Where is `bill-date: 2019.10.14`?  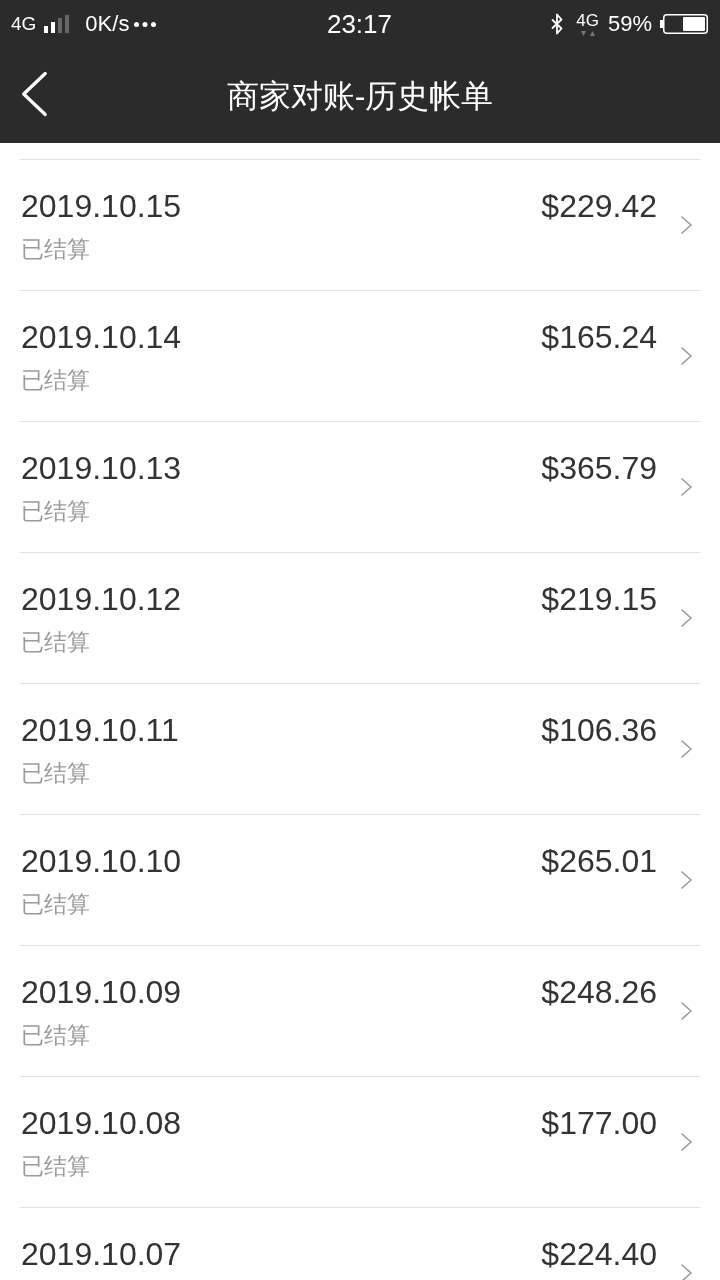
bill-date: 2019.10.14 is located at coordinates (101, 337).